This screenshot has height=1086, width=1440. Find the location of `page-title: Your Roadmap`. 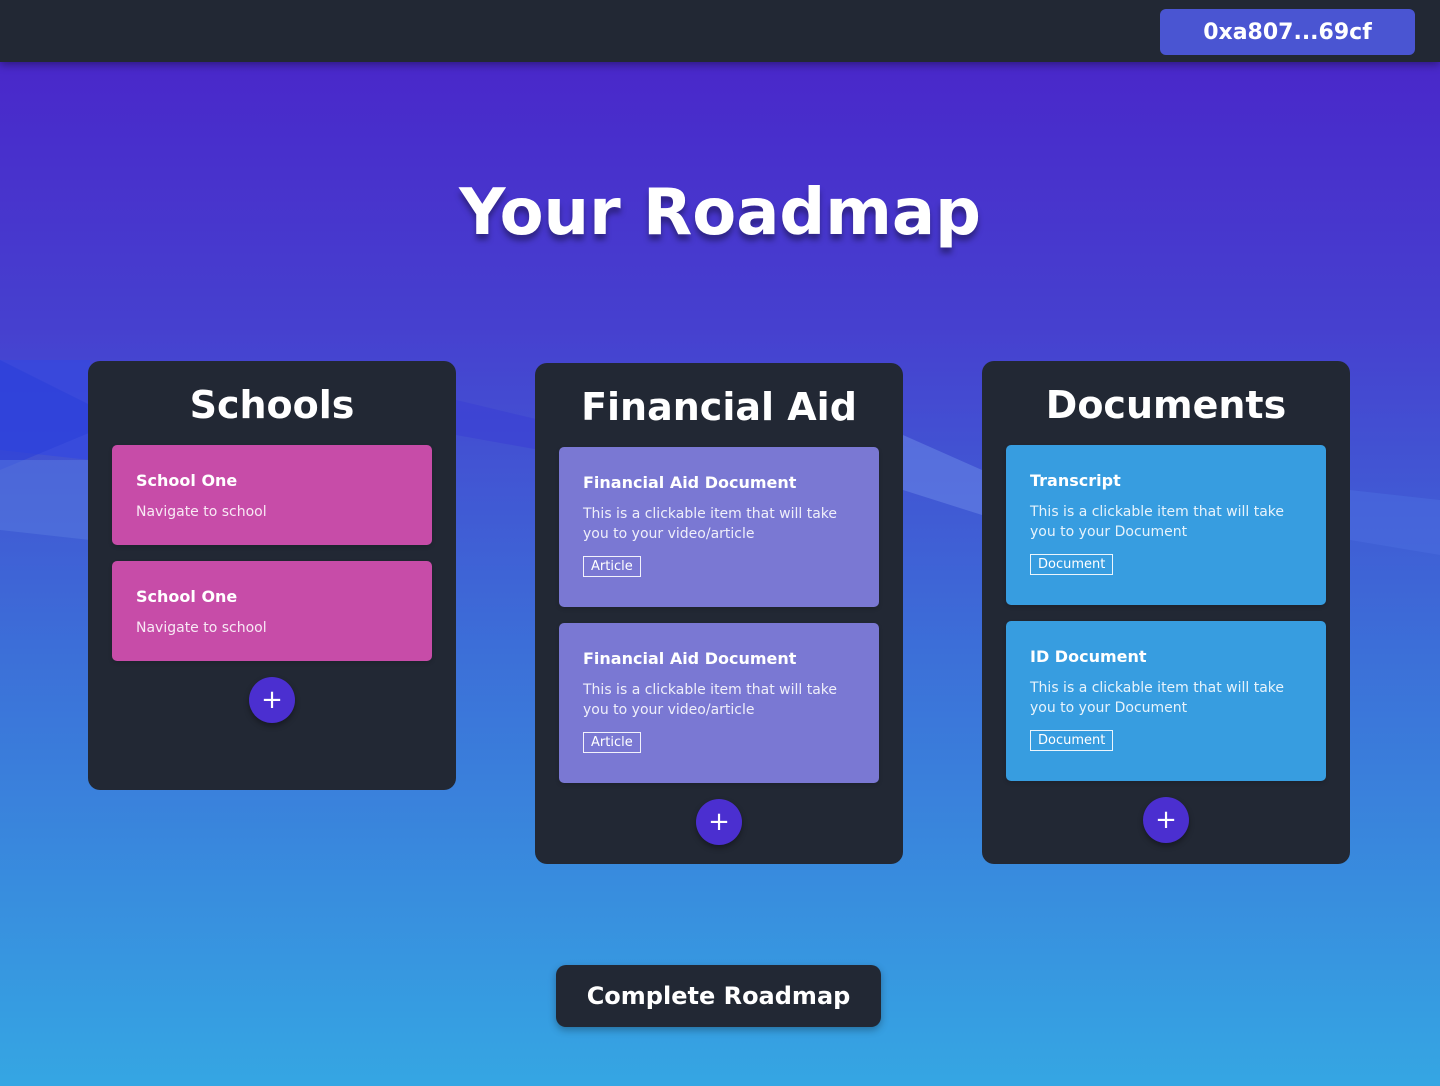

page-title: Your Roadmap is located at coordinates (720, 213).